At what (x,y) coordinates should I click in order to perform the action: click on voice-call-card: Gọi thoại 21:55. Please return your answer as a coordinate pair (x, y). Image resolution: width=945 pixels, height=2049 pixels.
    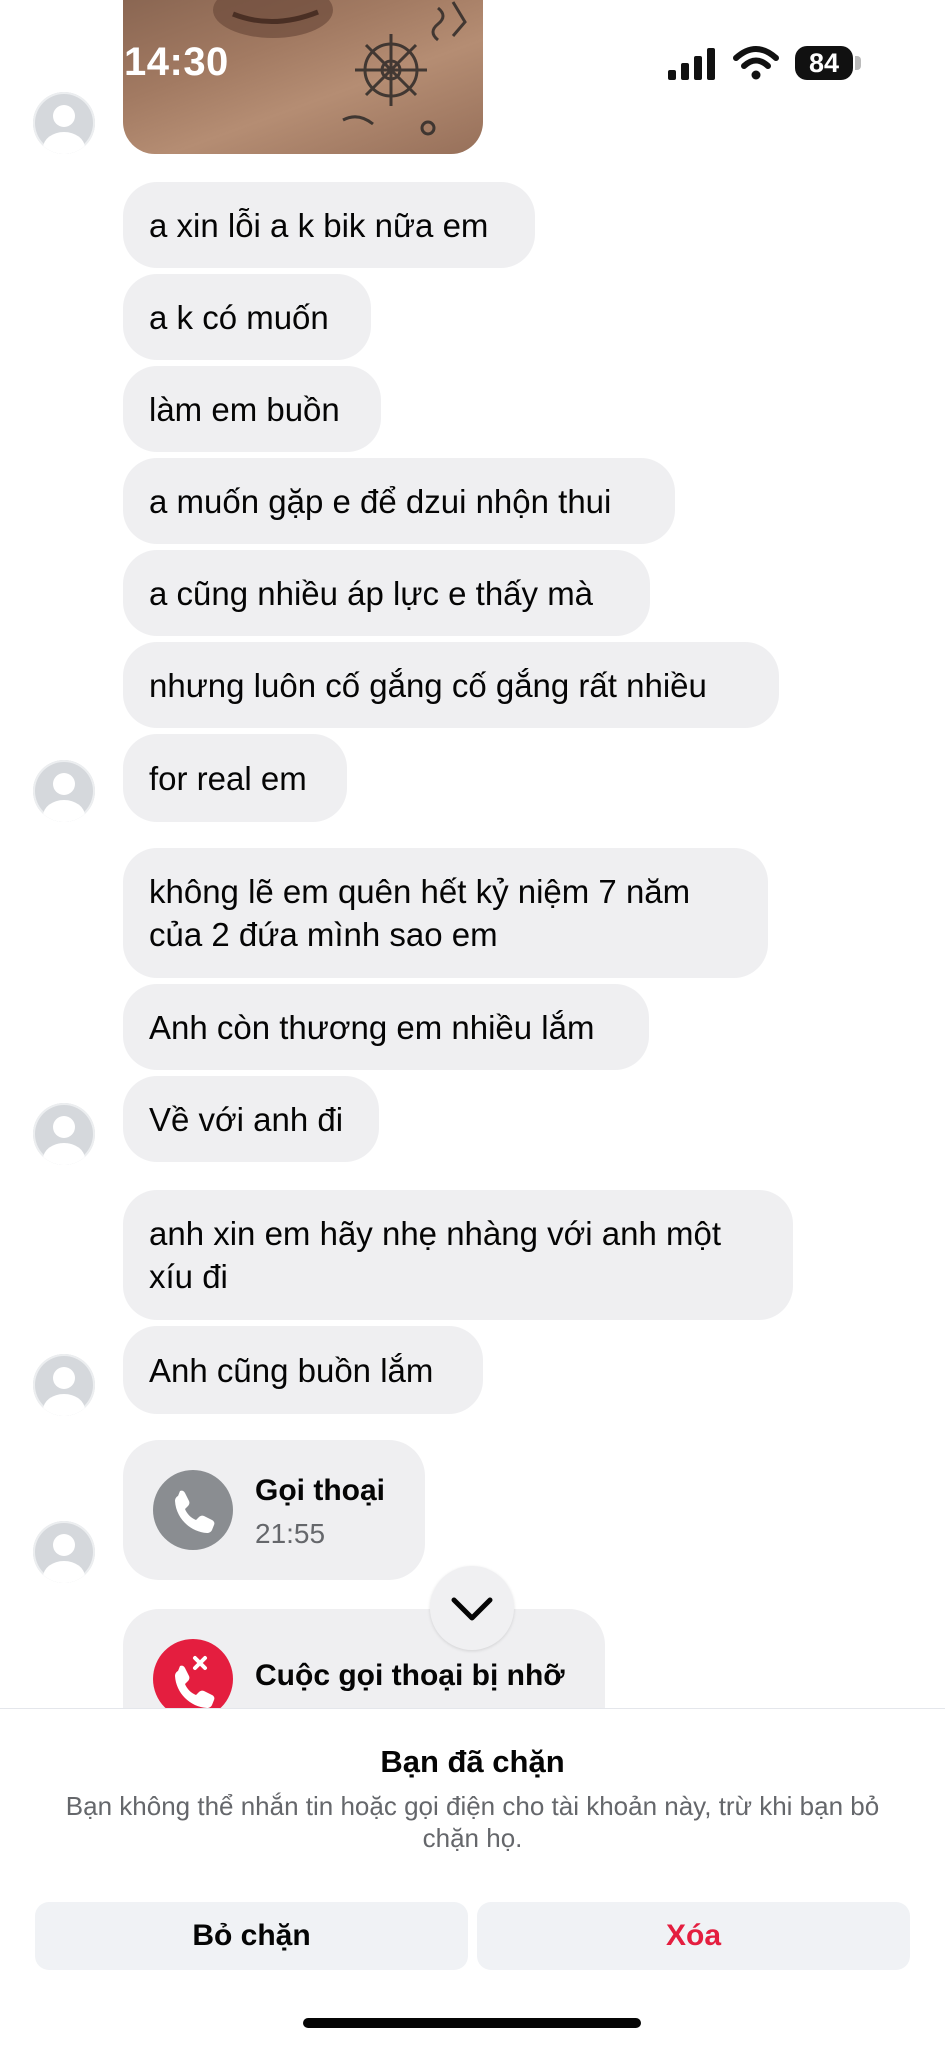
    Looking at the image, I should click on (274, 1510).